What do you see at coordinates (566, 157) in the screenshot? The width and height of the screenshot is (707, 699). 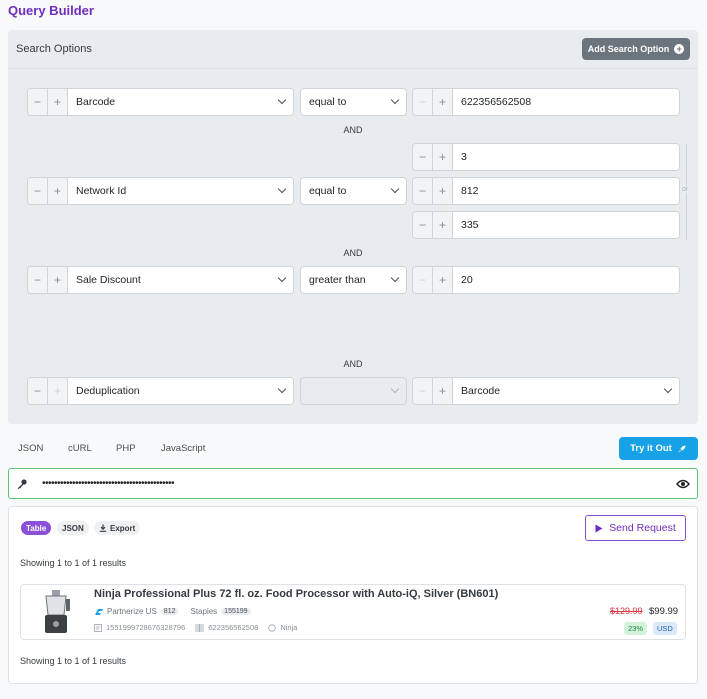 I see `value-input-network-1: 3` at bounding box center [566, 157].